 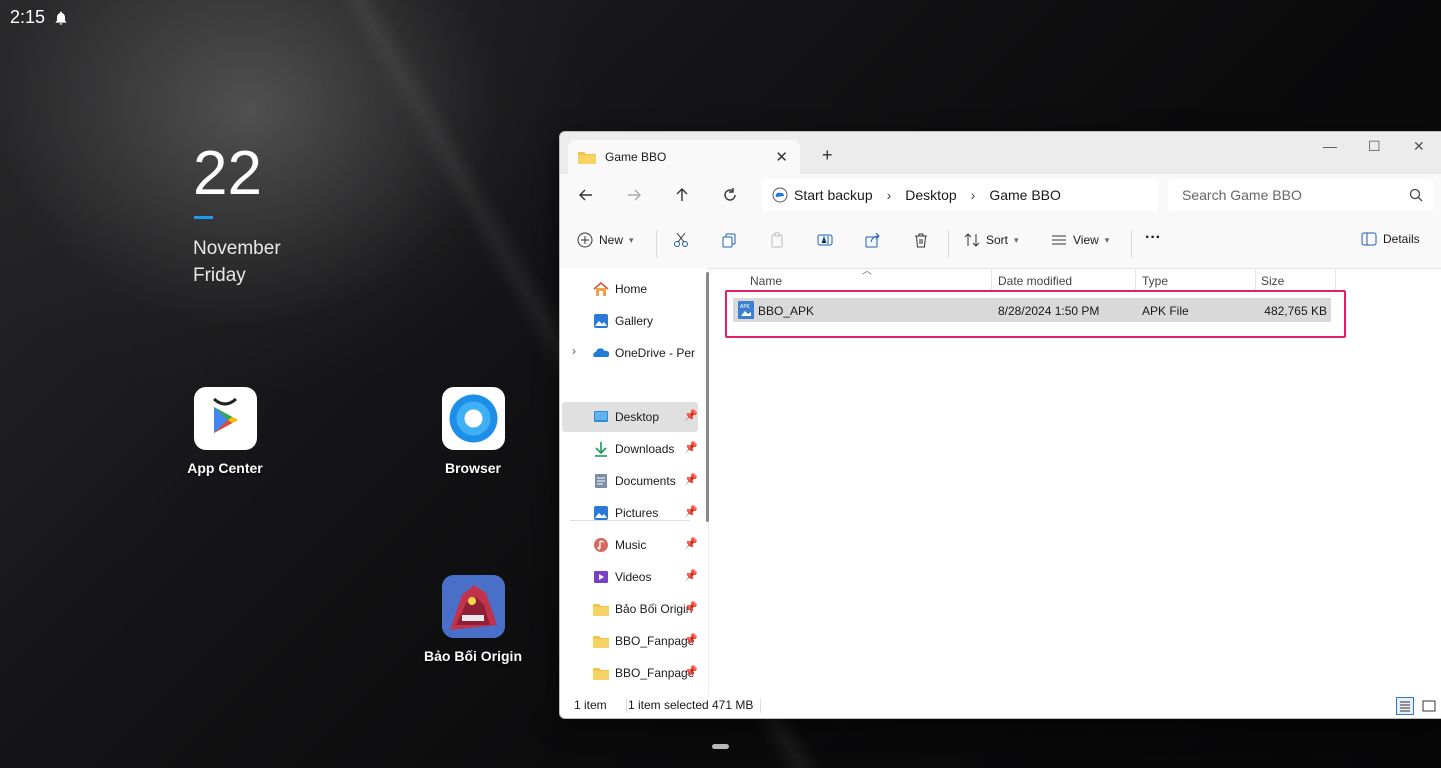 What do you see at coordinates (1155, 281) in the screenshot?
I see `column-type: Type` at bounding box center [1155, 281].